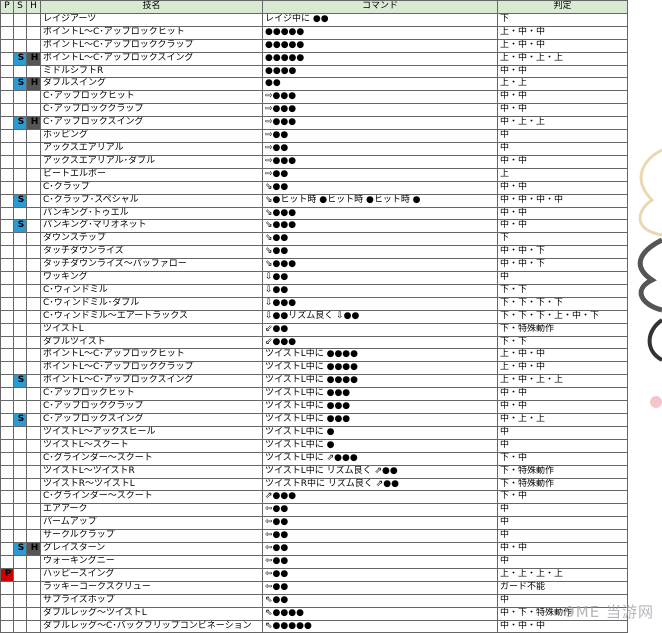  What do you see at coordinates (151, 484) in the screenshot?
I see `move-name-cell: ツイストR～ツイストL` at bounding box center [151, 484].